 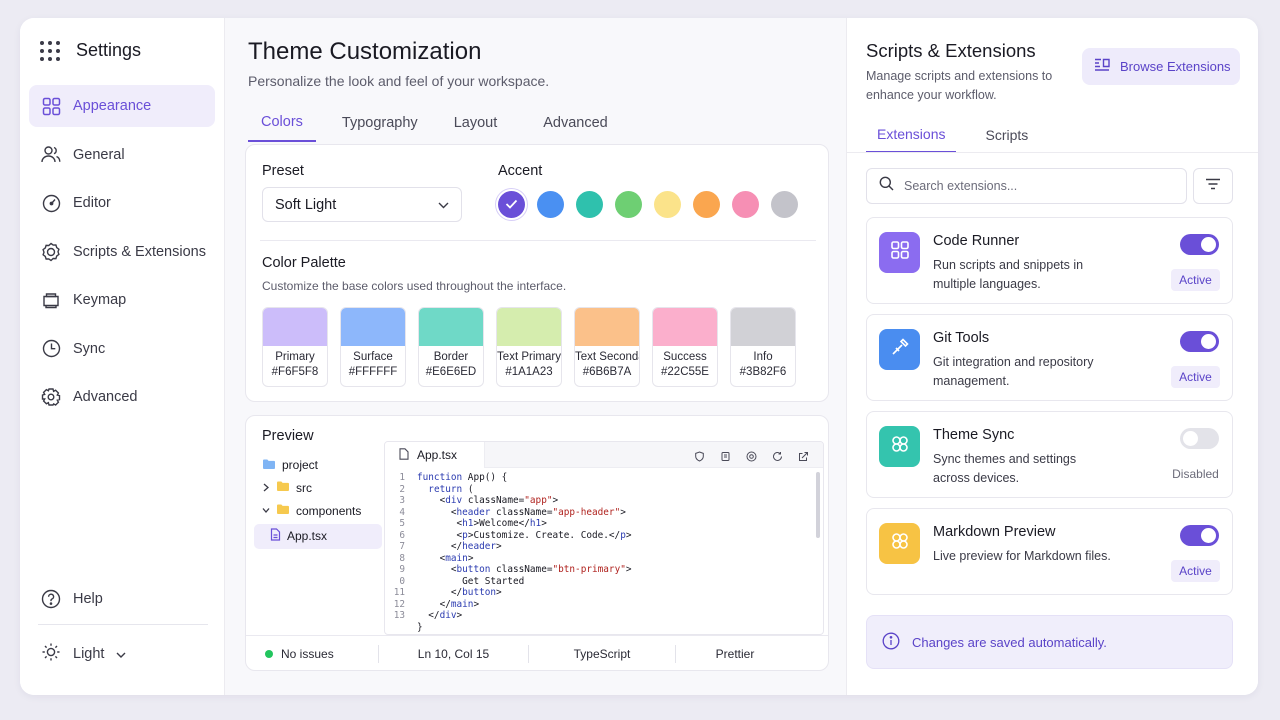 I want to click on autosave-text: Changes are saved automatically., so click(x=1009, y=642).